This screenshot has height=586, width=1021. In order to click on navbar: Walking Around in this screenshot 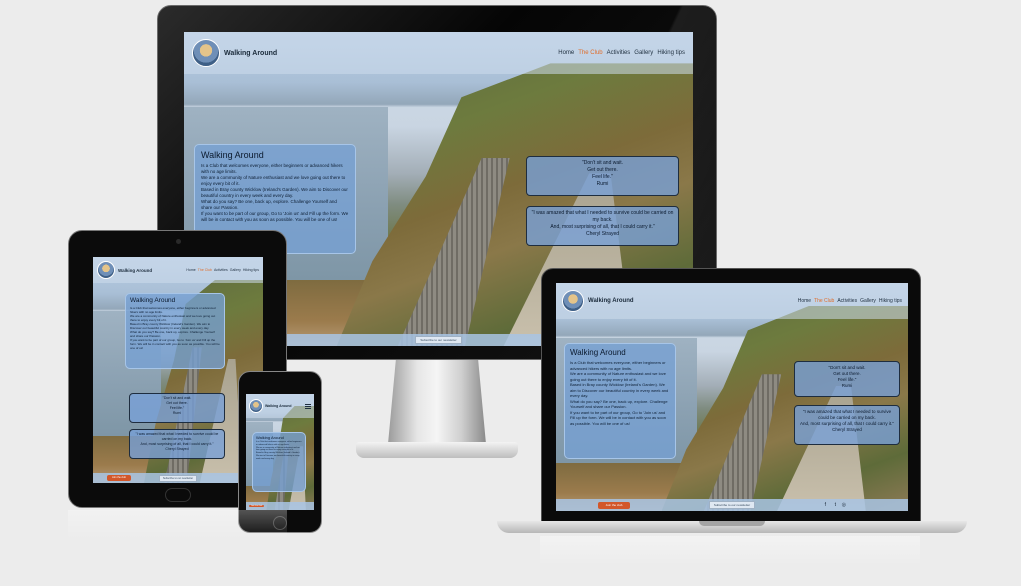, I will do `click(280, 406)`.